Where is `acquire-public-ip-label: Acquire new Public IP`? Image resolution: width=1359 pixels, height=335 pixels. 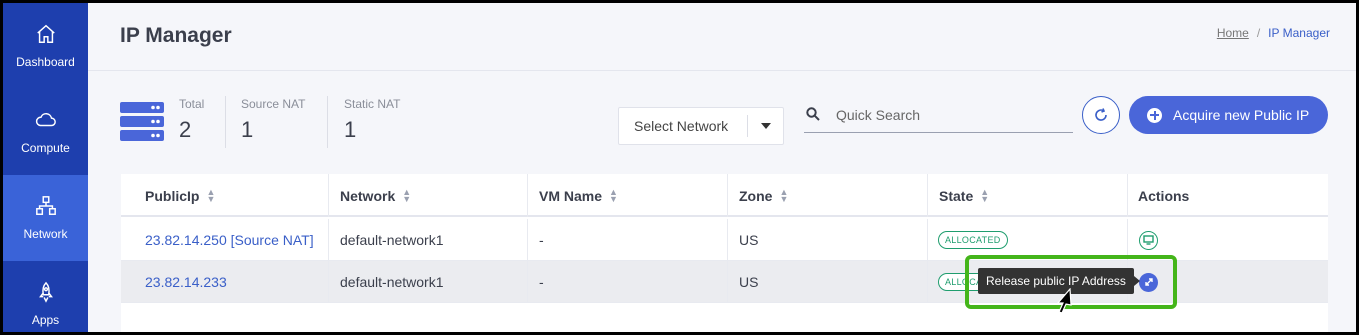 acquire-public-ip-label: Acquire new Public IP is located at coordinates (1241, 115).